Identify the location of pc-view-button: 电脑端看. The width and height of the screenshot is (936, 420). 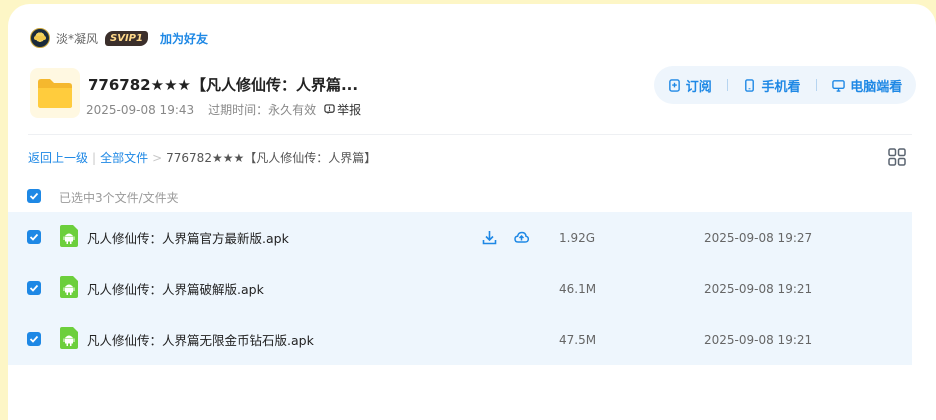
(867, 85).